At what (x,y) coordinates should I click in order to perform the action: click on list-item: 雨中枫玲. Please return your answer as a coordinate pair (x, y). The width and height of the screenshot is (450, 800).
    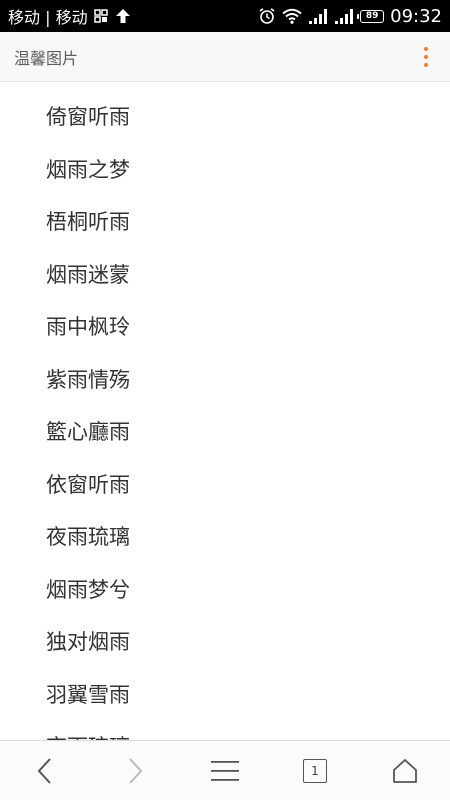
    Looking at the image, I should click on (225, 327).